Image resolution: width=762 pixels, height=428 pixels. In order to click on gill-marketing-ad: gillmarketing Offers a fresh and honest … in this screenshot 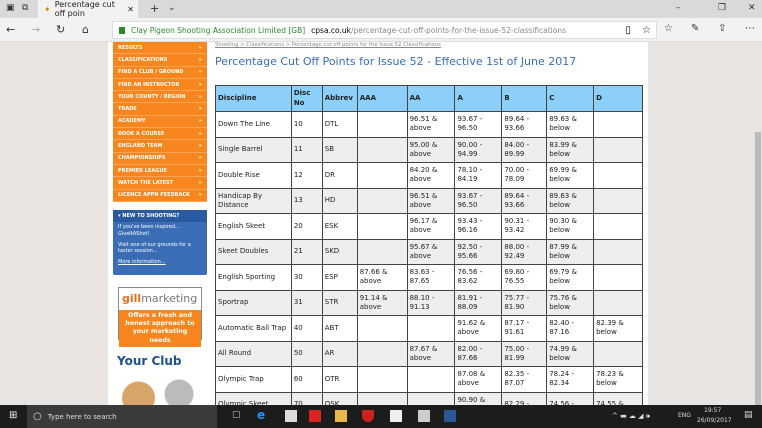, I will do `click(160, 317)`.